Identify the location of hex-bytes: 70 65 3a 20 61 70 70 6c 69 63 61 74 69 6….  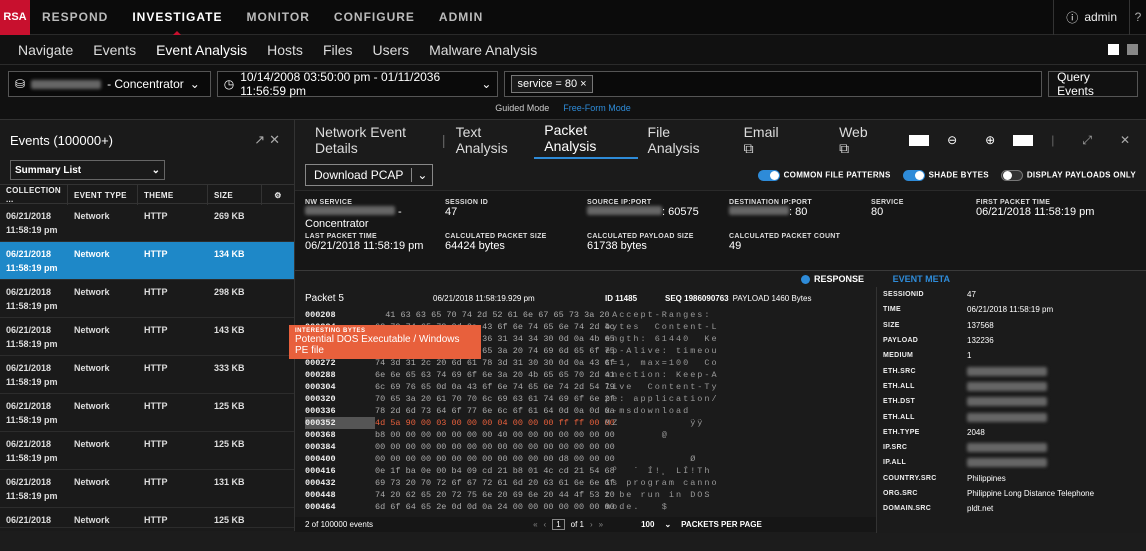
(495, 399).